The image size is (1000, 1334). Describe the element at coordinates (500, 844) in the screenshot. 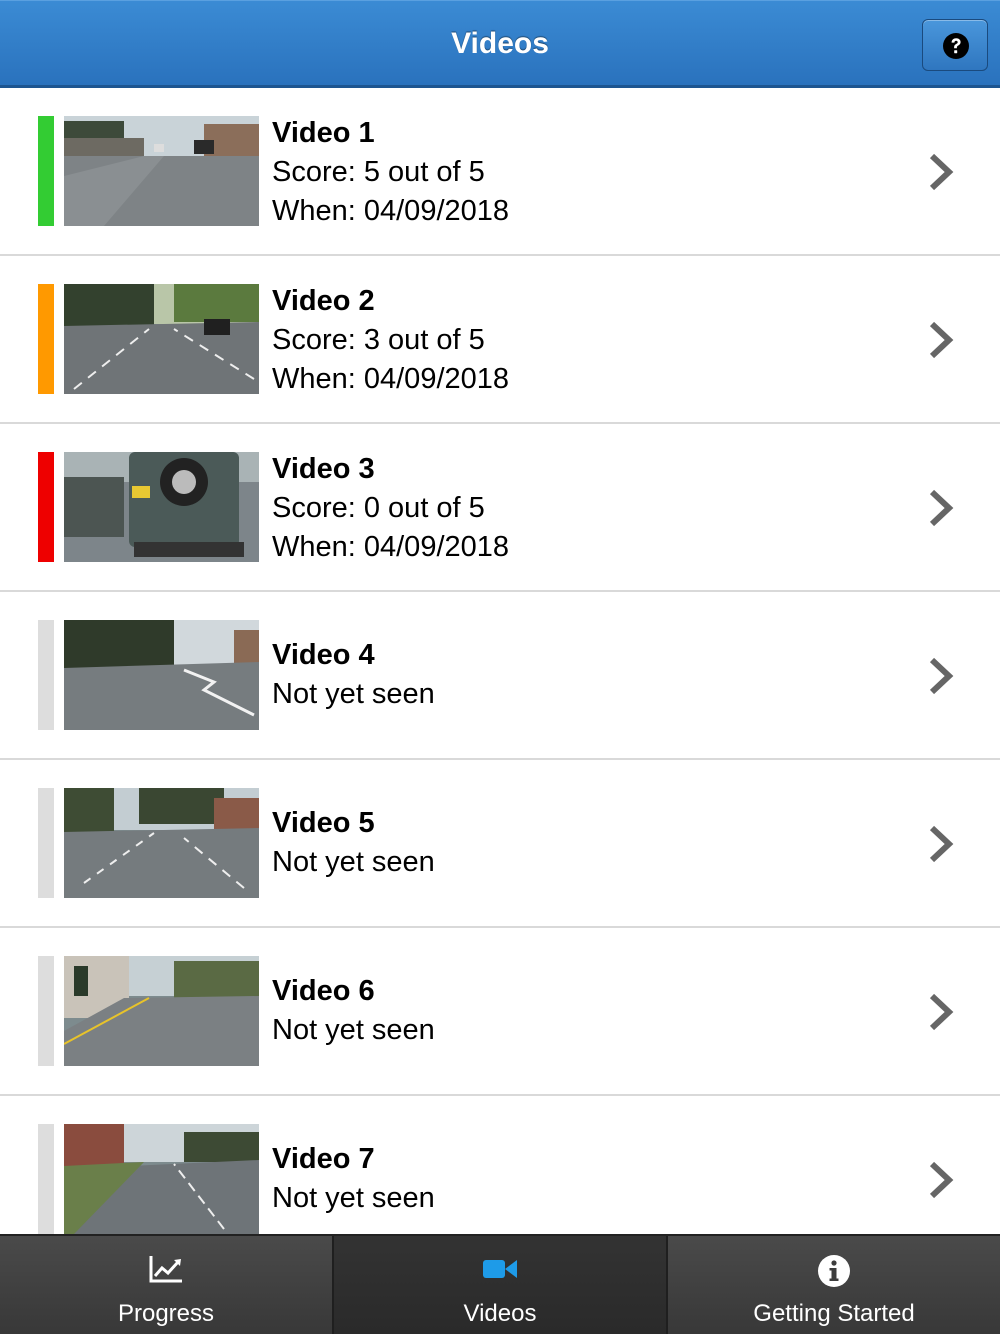

I see `video-row: Video 5 Not yet seen` at that location.